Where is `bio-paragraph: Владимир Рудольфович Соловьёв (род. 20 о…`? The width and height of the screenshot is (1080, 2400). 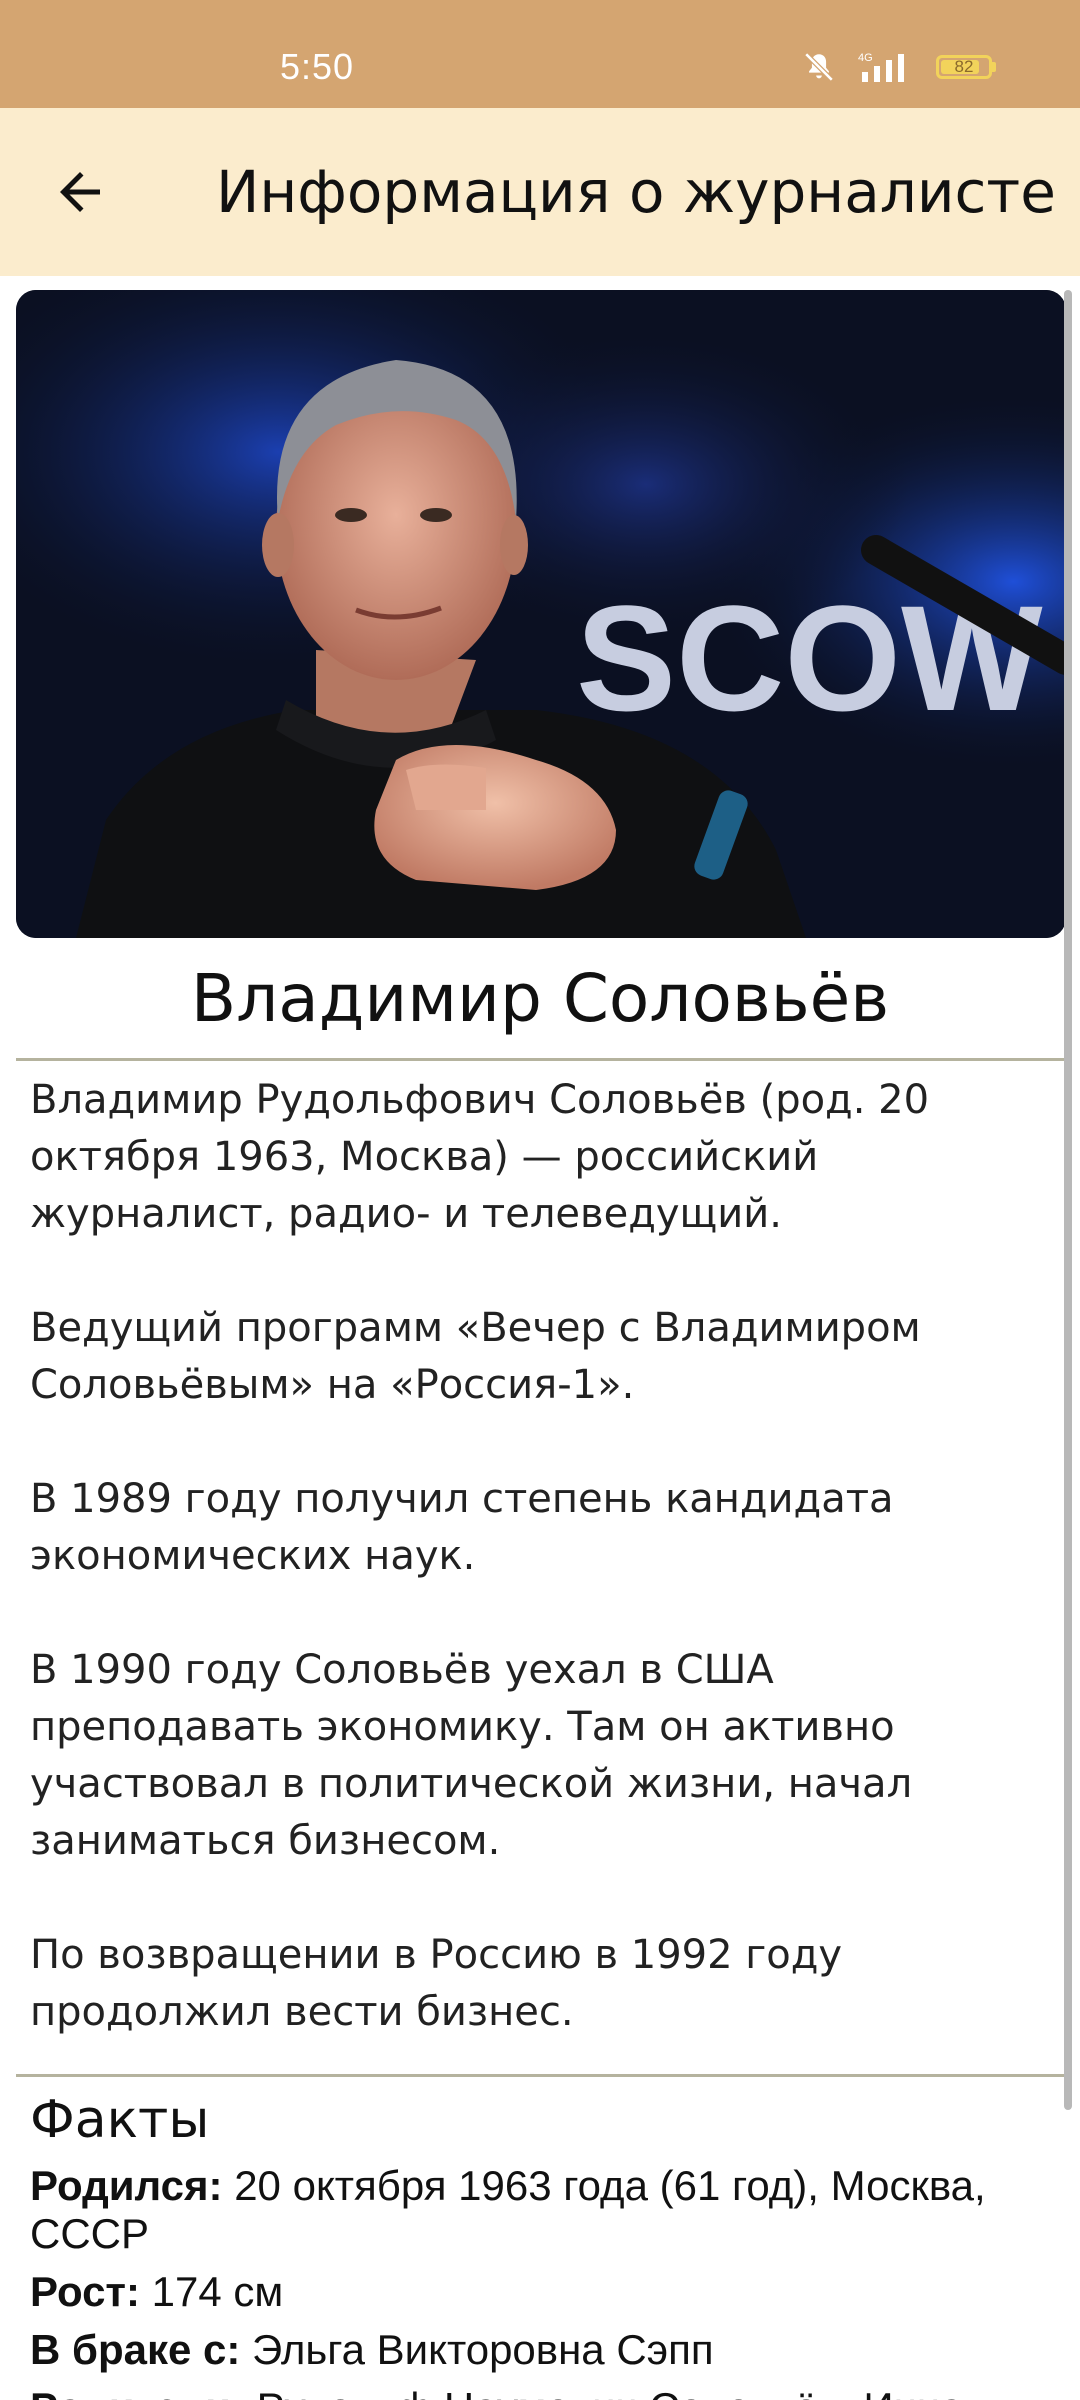 bio-paragraph: Владимир Рудольфович Соловьёв (род. 20 о… is located at coordinates (480, 1157).